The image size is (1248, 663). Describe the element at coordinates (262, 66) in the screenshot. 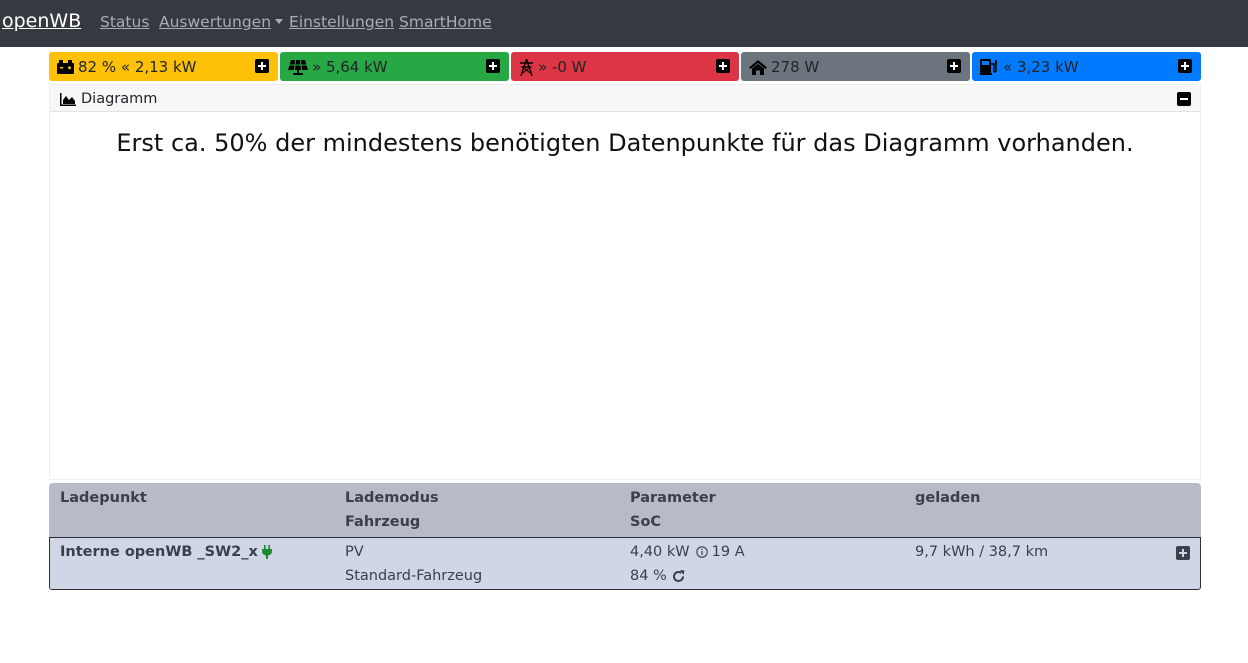

I see `battery-expand-button` at that location.